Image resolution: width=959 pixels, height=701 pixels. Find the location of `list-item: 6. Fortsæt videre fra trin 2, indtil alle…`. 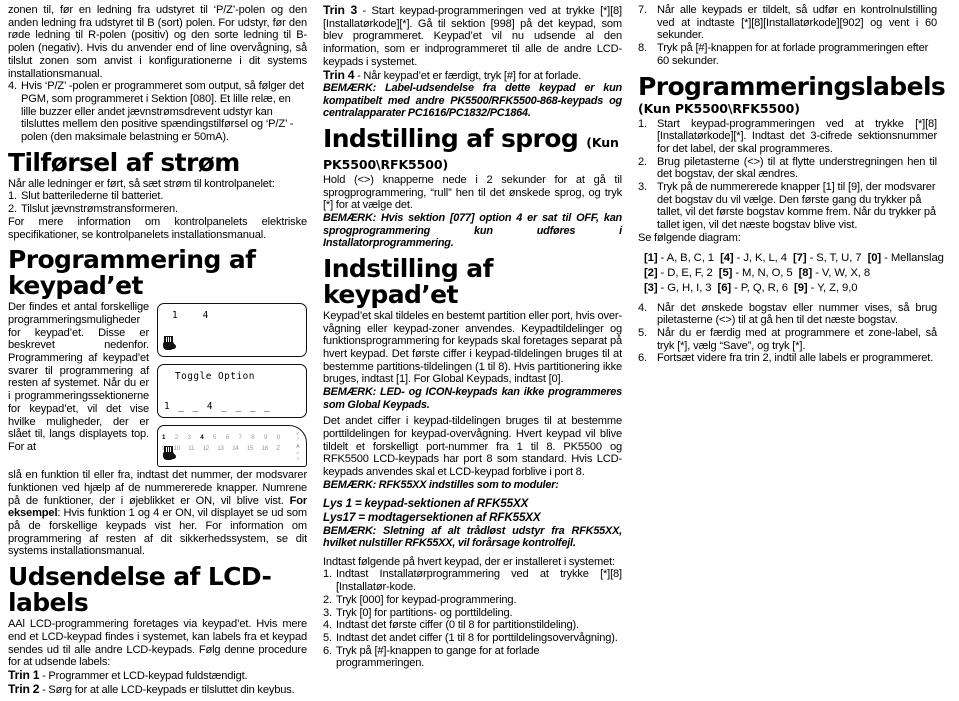

list-item: 6. Fortsæt videre fra trin 2, indtil alle… is located at coordinates (787, 358).